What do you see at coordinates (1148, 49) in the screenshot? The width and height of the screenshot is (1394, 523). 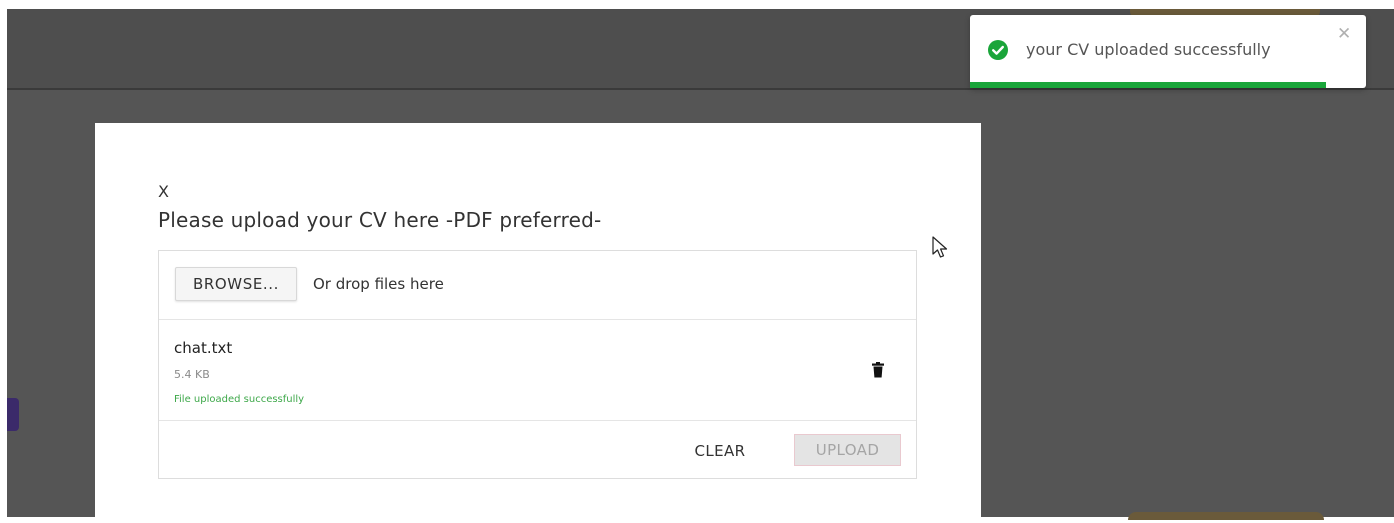 I see `toast-message: your CV uploaded successfully` at bounding box center [1148, 49].